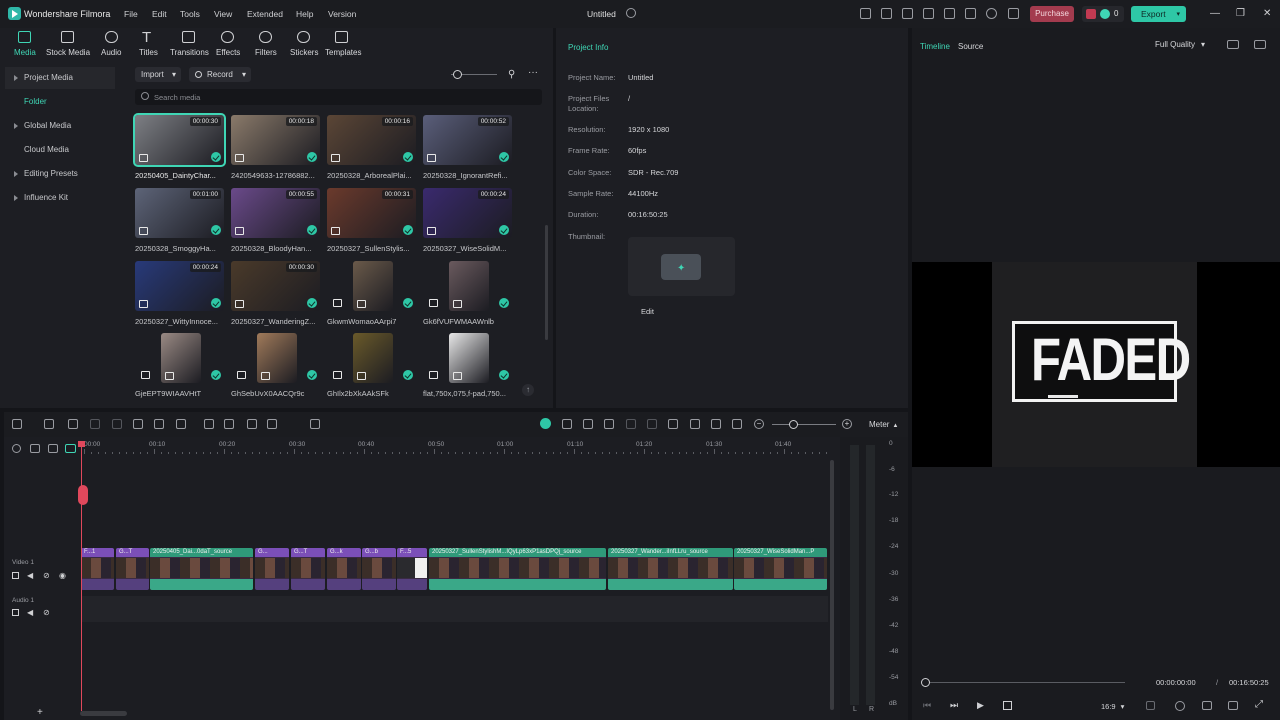 This screenshot has width=1280, height=720. Describe the element at coordinates (1267, 13) in the screenshot. I see `close-icon: ✕` at that location.